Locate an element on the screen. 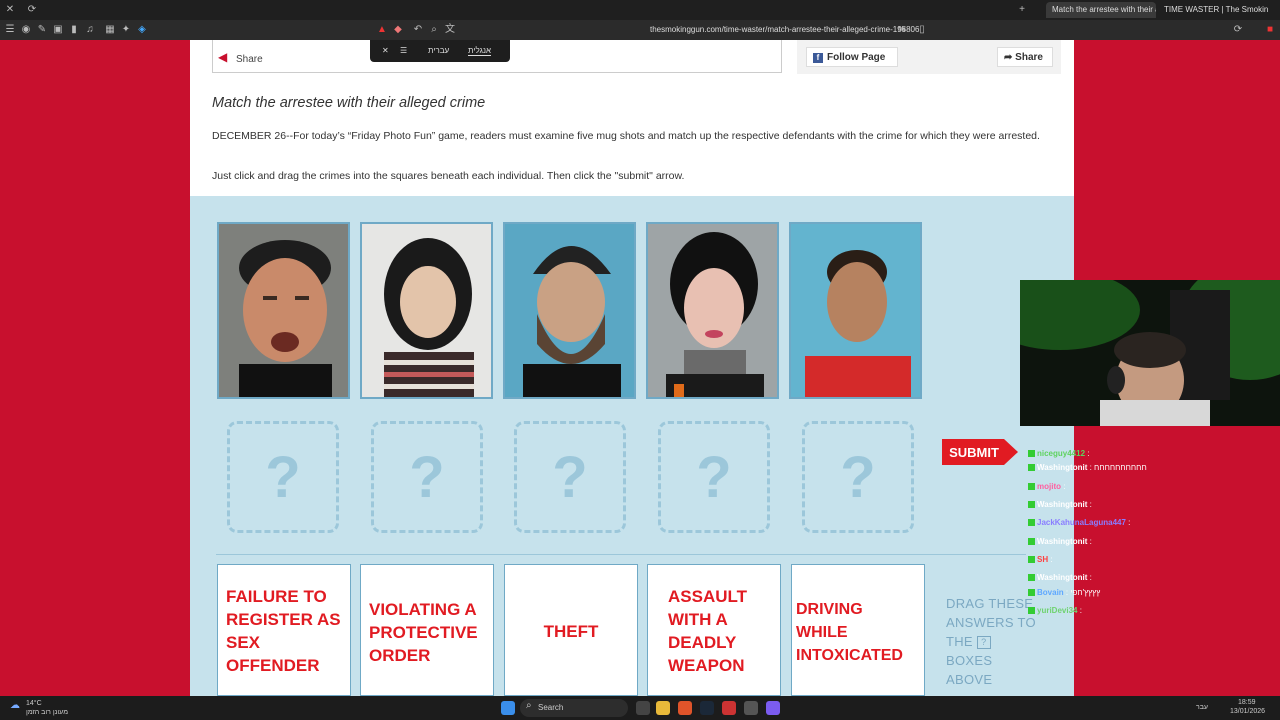 The image size is (1280, 720). answer-text: THEFT is located at coordinates (571, 631).